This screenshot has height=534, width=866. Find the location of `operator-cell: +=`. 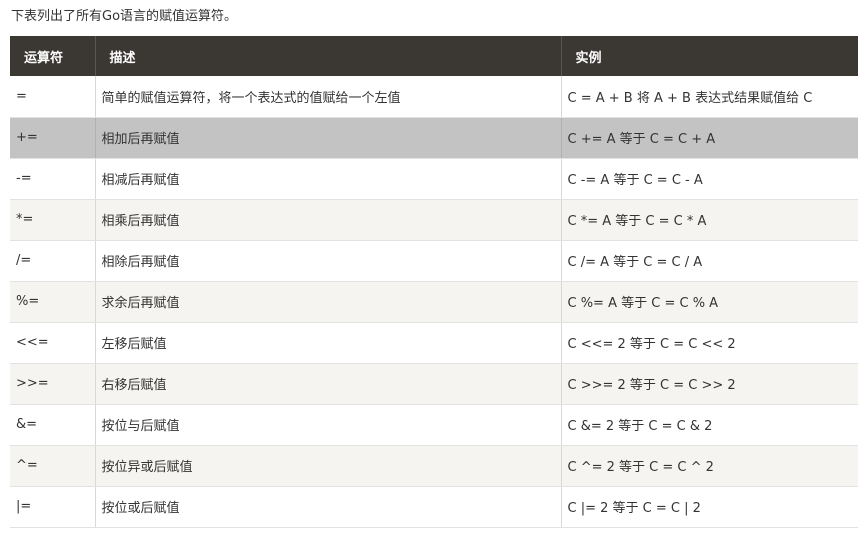

operator-cell: += is located at coordinates (53, 138).